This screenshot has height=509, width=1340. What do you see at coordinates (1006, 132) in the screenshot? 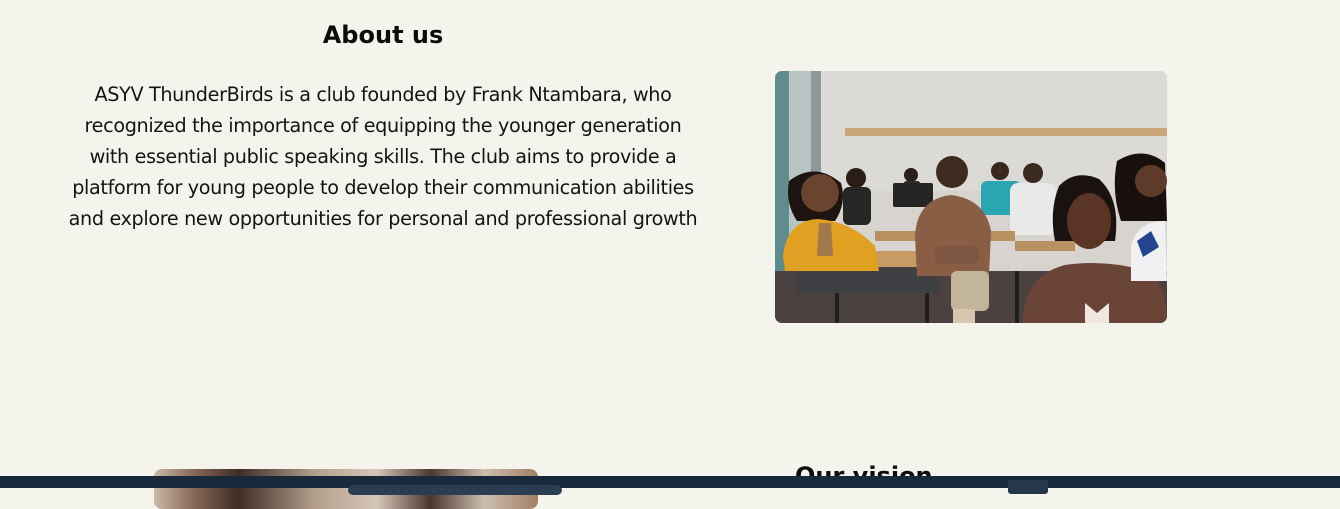
I see `photo-wall-rail` at bounding box center [1006, 132].